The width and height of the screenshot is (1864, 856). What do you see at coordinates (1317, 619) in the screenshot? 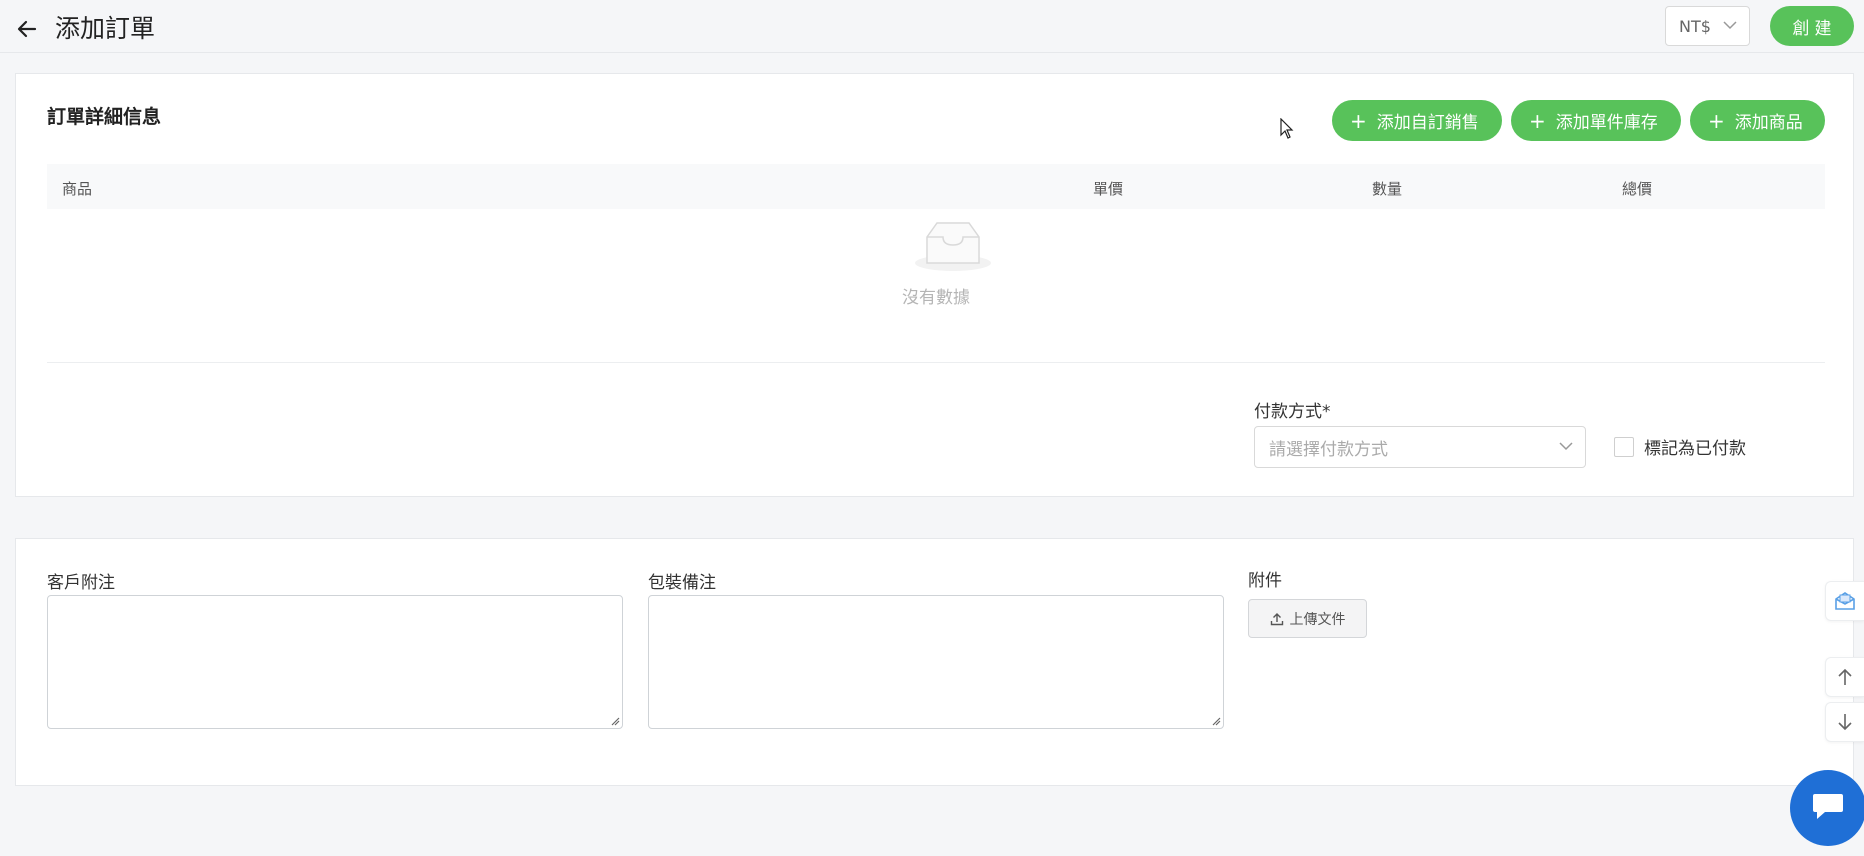
I see `upload-file-label: 上傳文件` at bounding box center [1317, 619].